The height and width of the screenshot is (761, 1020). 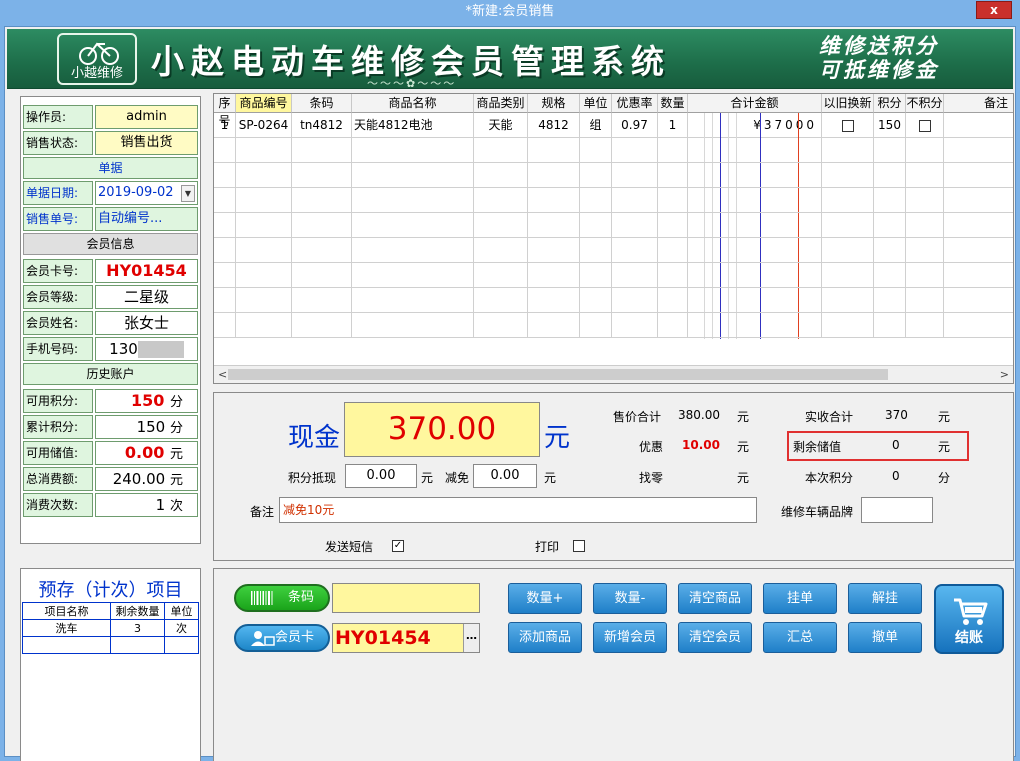 What do you see at coordinates (848, 103) in the screenshot?
I see `col-header-trade-in: 以旧换新` at bounding box center [848, 103].